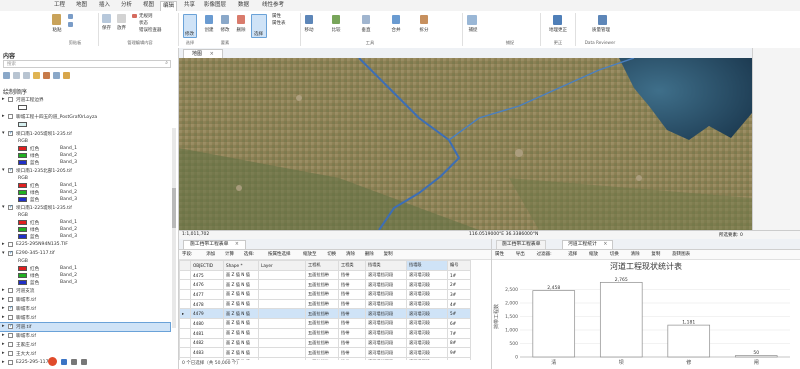 The image size is (800, 369). I want to click on modify-features-icon, so click(225, 19).